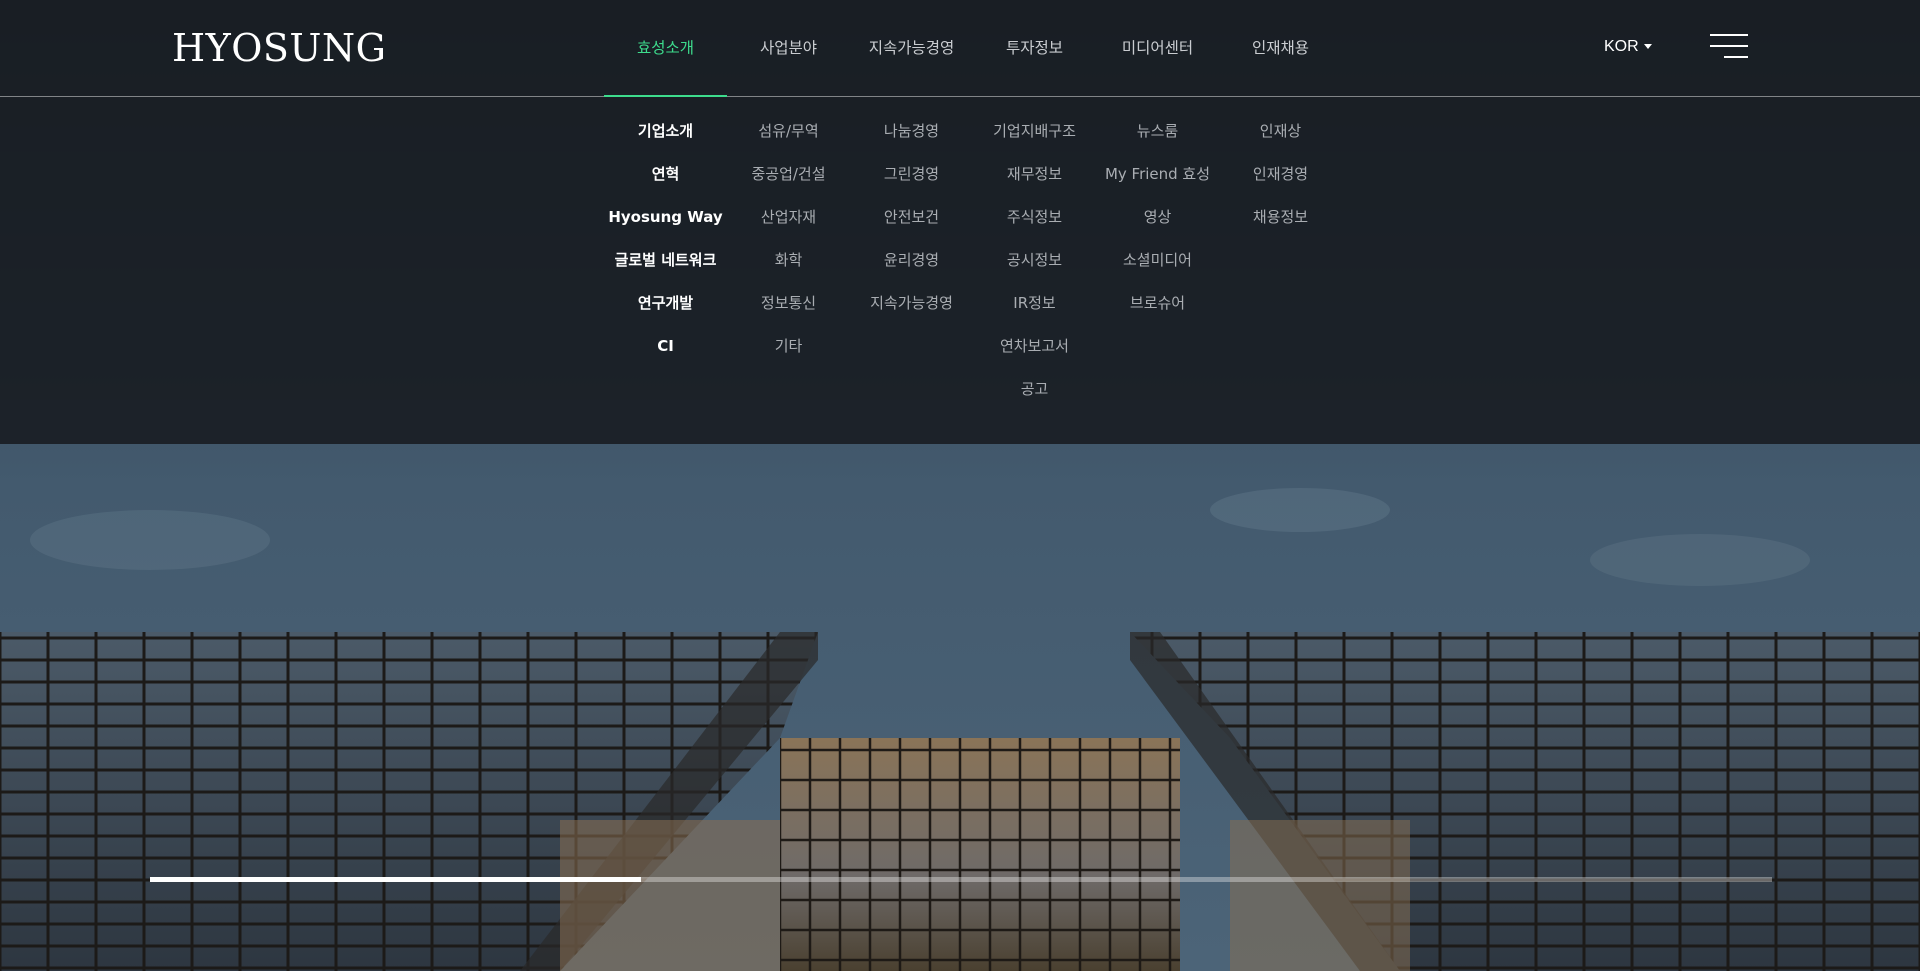 This screenshot has width=1920, height=971. What do you see at coordinates (665, 178) in the screenshot?
I see `submenu-item: 연혁` at bounding box center [665, 178].